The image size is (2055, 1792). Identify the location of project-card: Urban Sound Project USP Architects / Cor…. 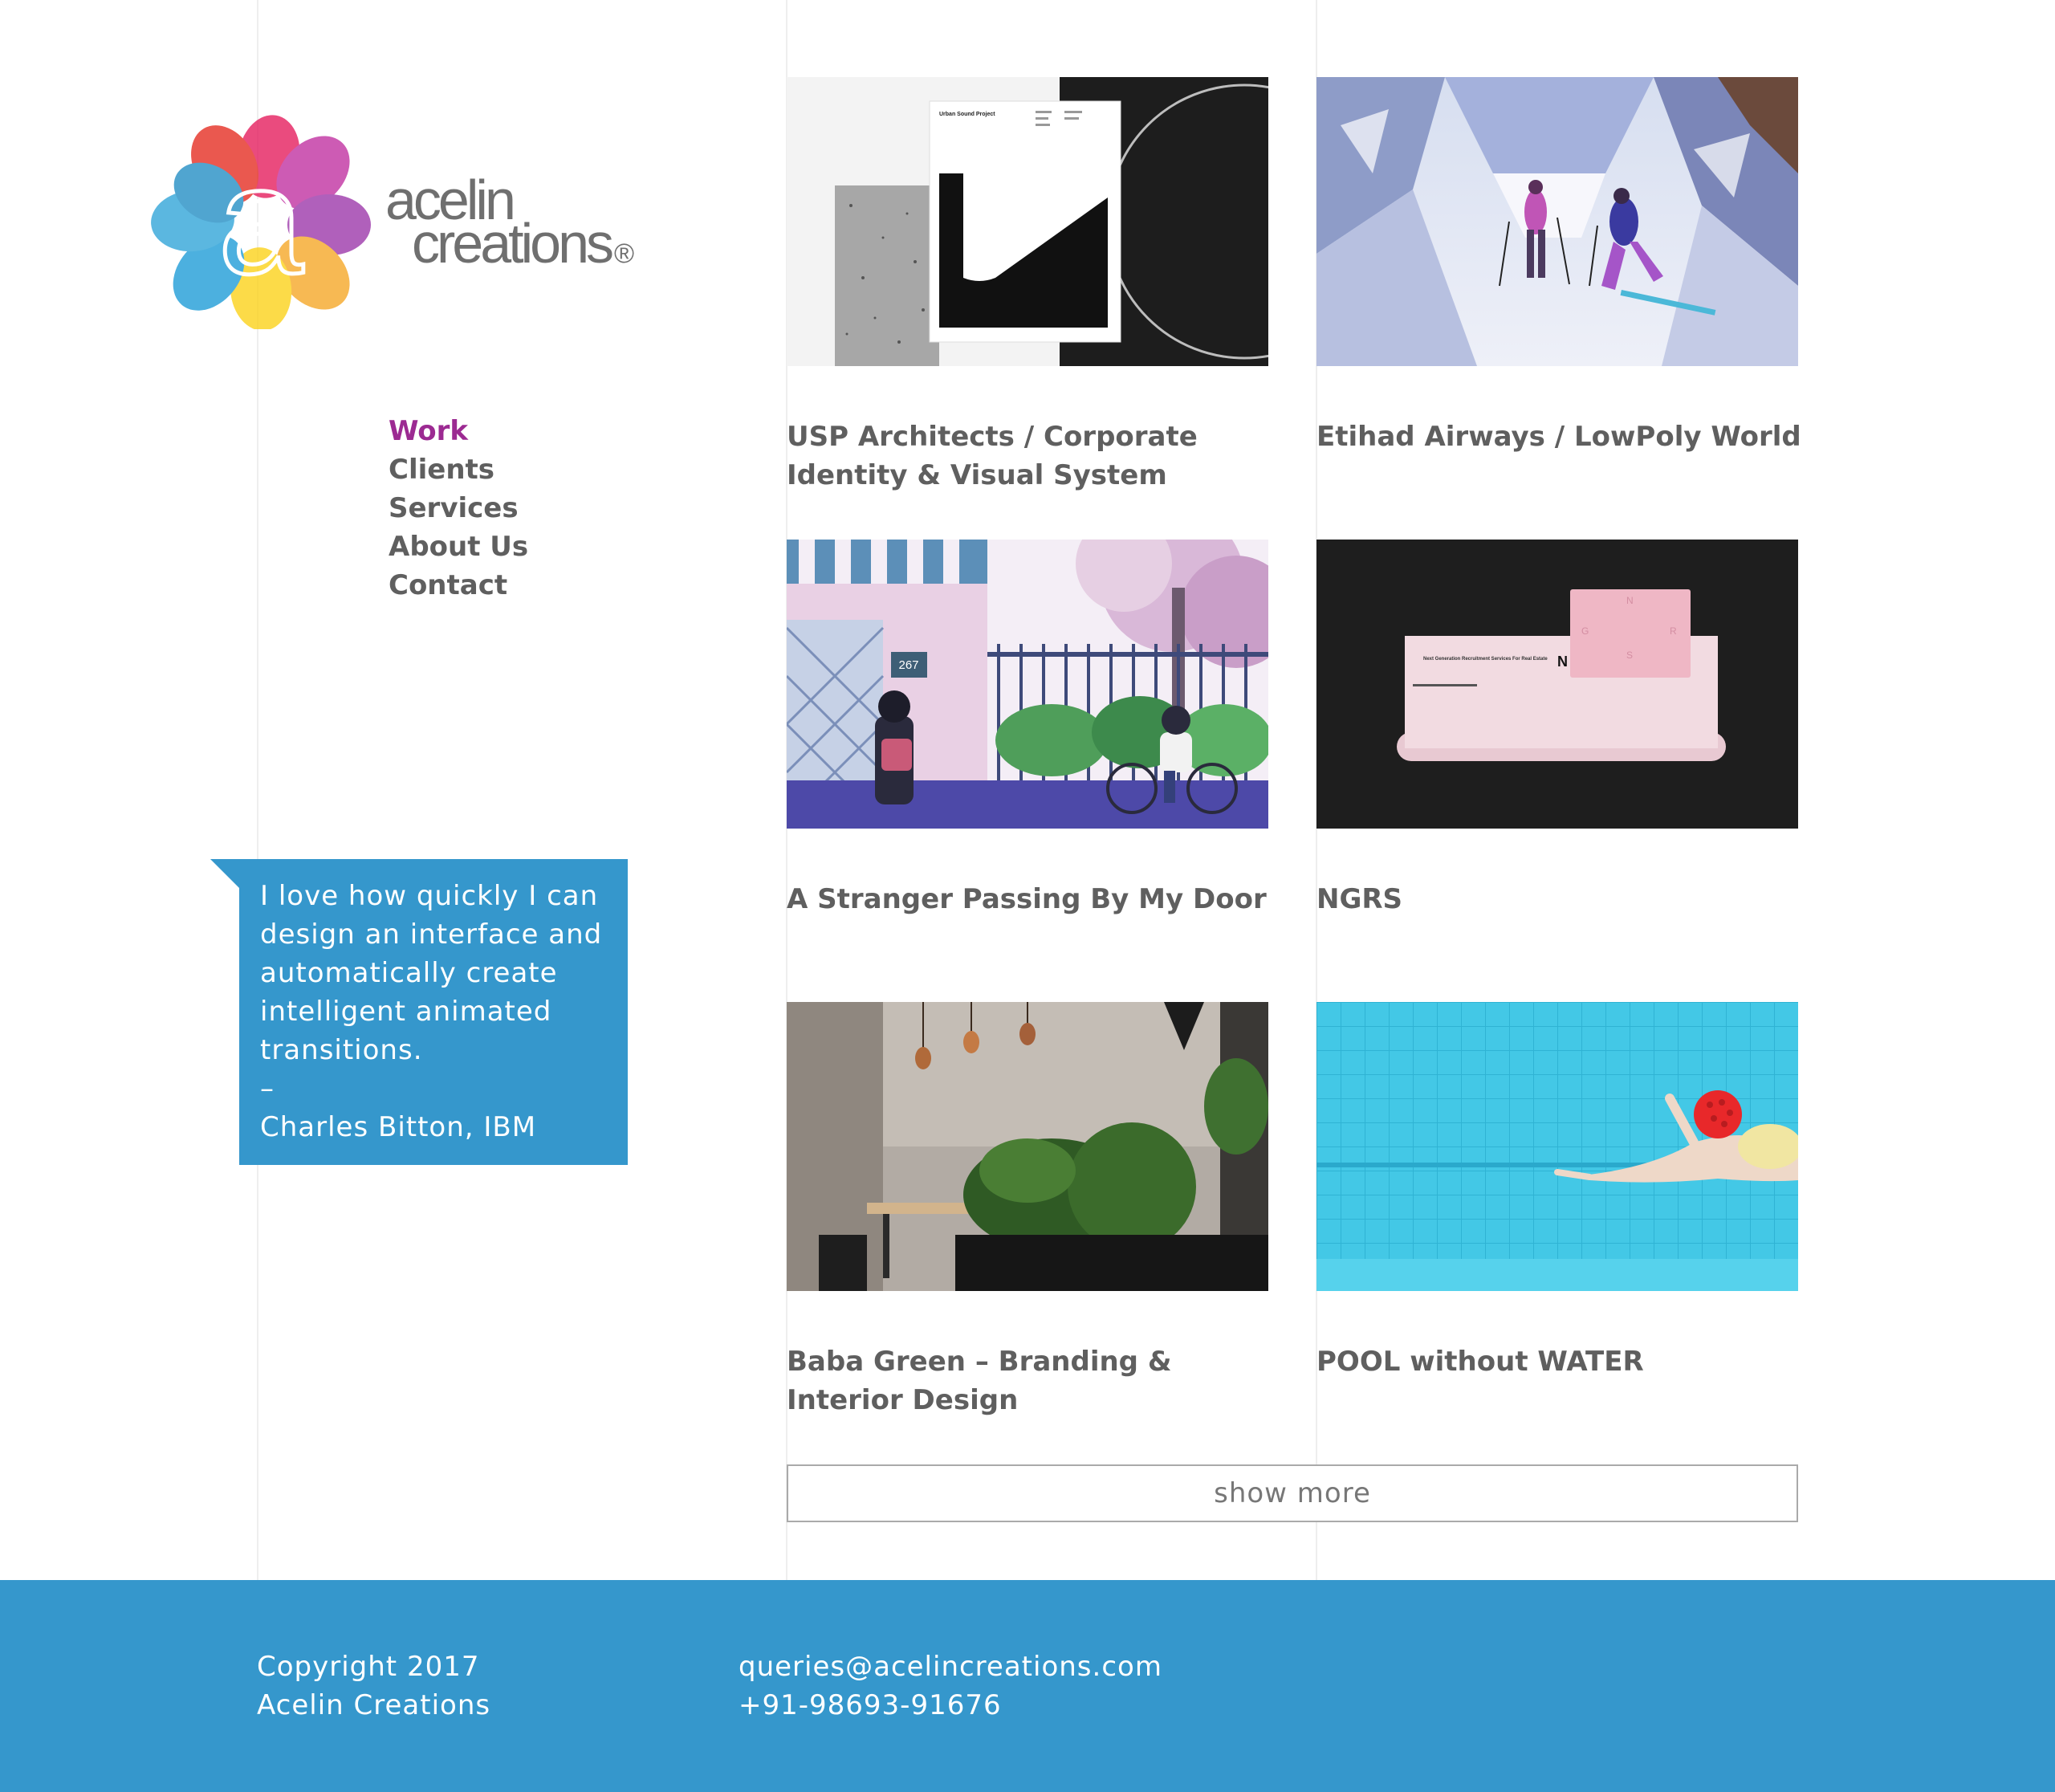
(1027, 284).